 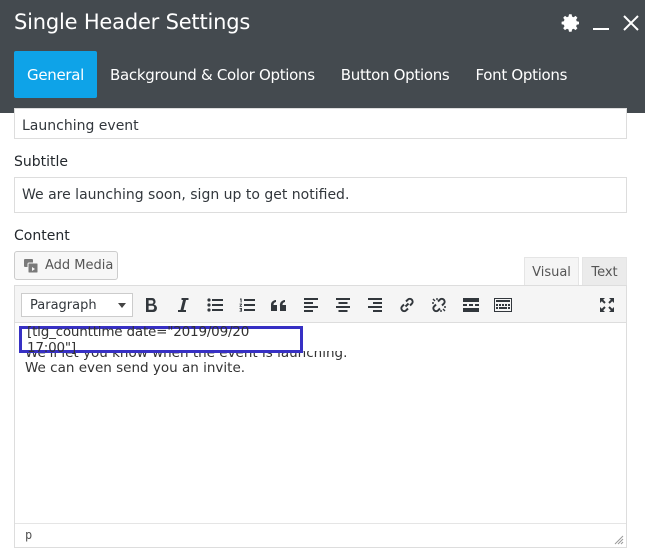 What do you see at coordinates (183, 305) in the screenshot?
I see `italic-icon` at bounding box center [183, 305].